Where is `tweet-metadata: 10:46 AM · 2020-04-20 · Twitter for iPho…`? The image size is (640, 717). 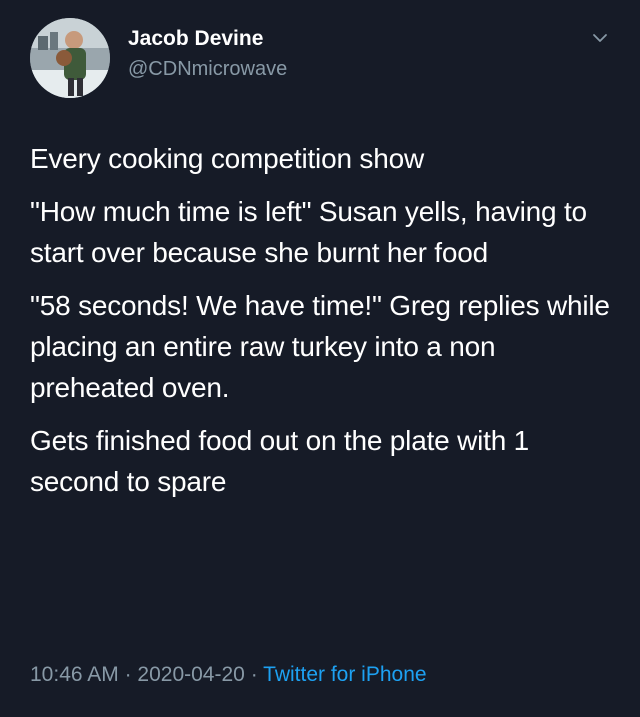
tweet-metadata: 10:46 AM · 2020-04-20 · Twitter for iPho… is located at coordinates (228, 675).